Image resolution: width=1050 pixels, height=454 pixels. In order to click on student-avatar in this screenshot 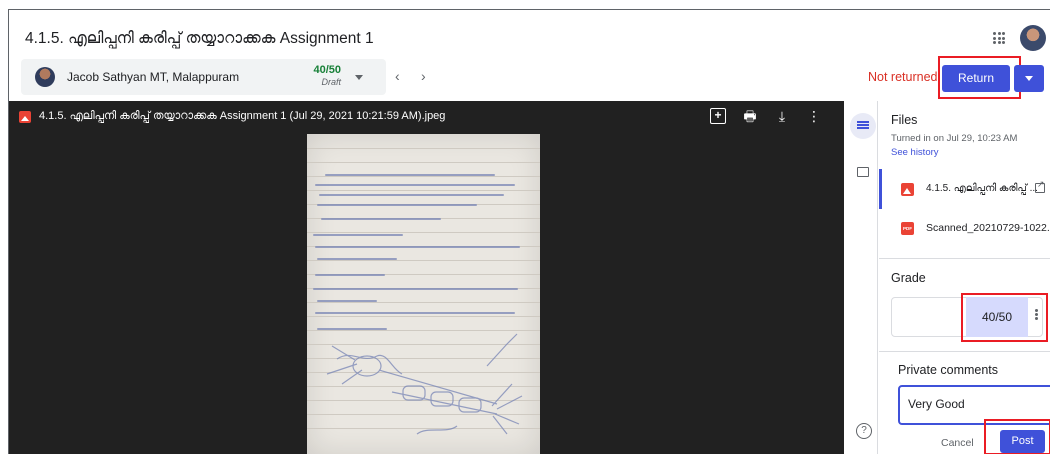, I will do `click(45, 77)`.